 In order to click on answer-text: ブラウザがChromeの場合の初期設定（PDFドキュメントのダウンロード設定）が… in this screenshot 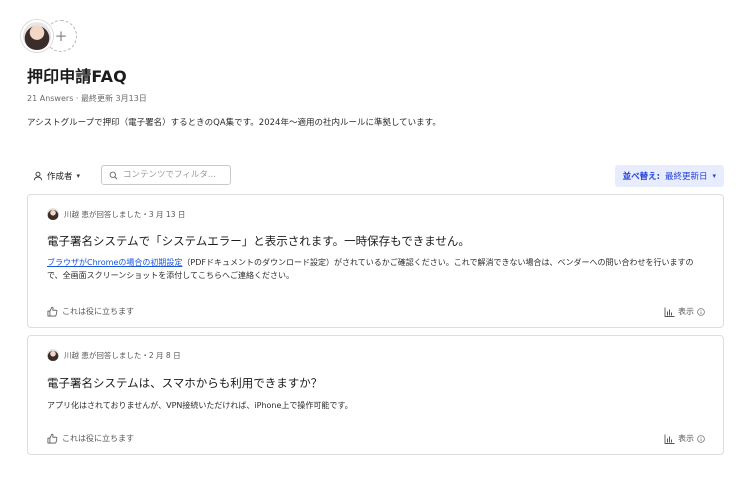, I will do `click(376, 269)`.